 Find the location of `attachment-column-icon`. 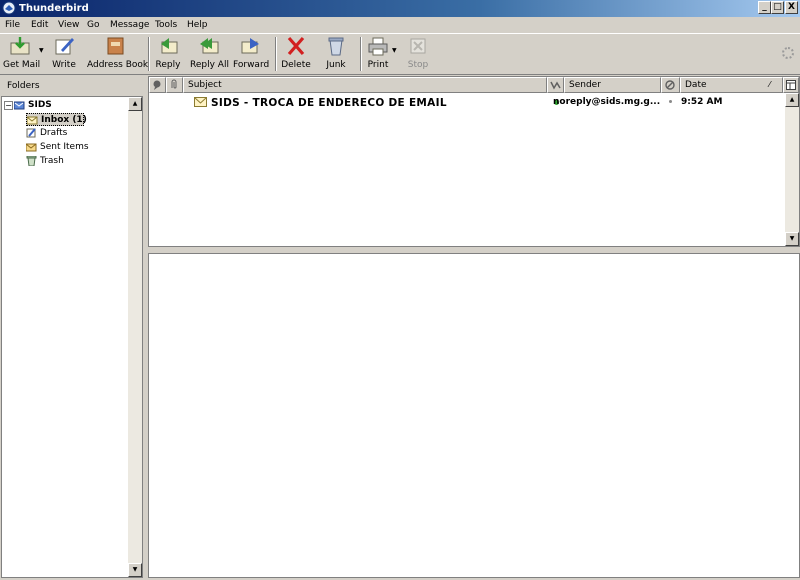

attachment-column-icon is located at coordinates (174, 84).